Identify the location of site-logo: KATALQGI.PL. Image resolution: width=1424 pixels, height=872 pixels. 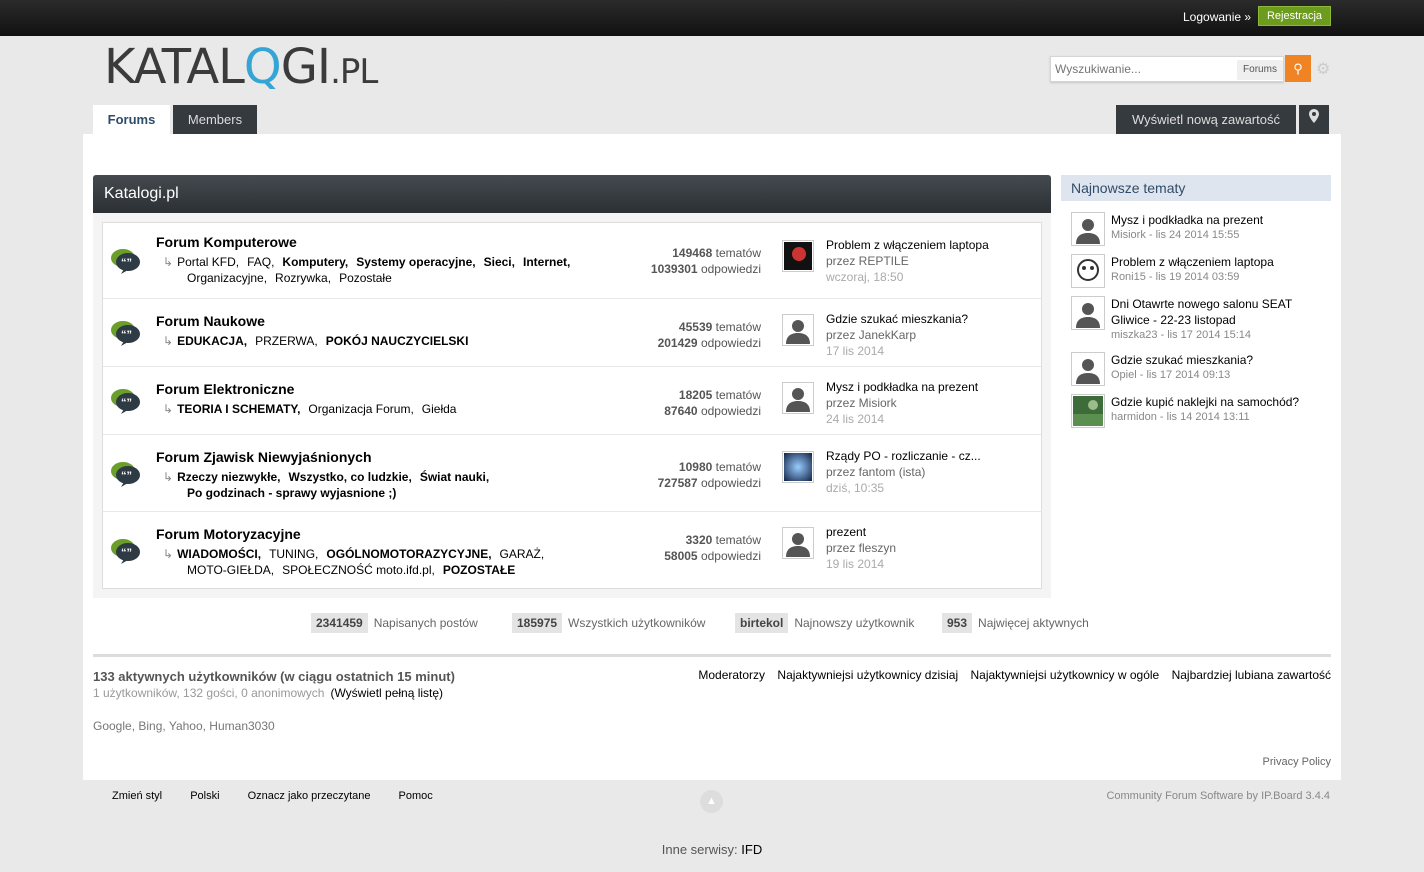
(241, 68).